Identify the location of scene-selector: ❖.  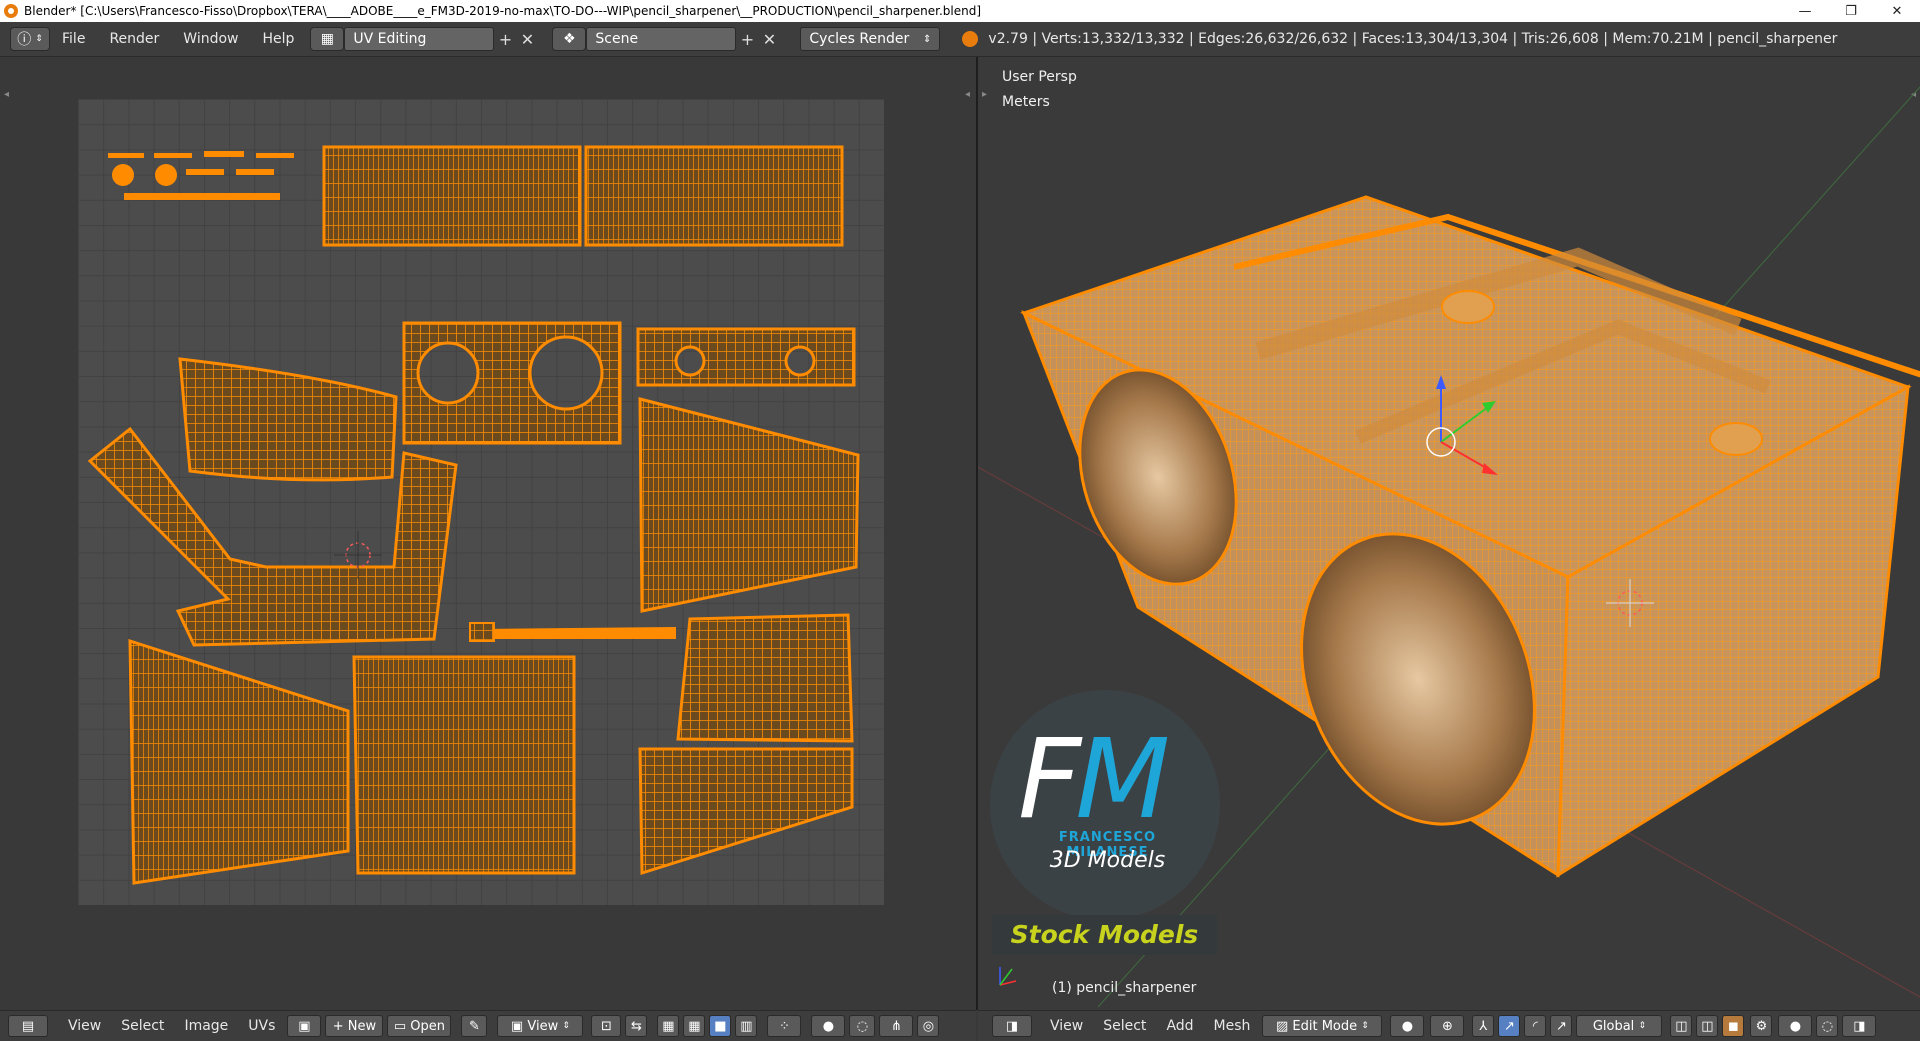
(569, 39).